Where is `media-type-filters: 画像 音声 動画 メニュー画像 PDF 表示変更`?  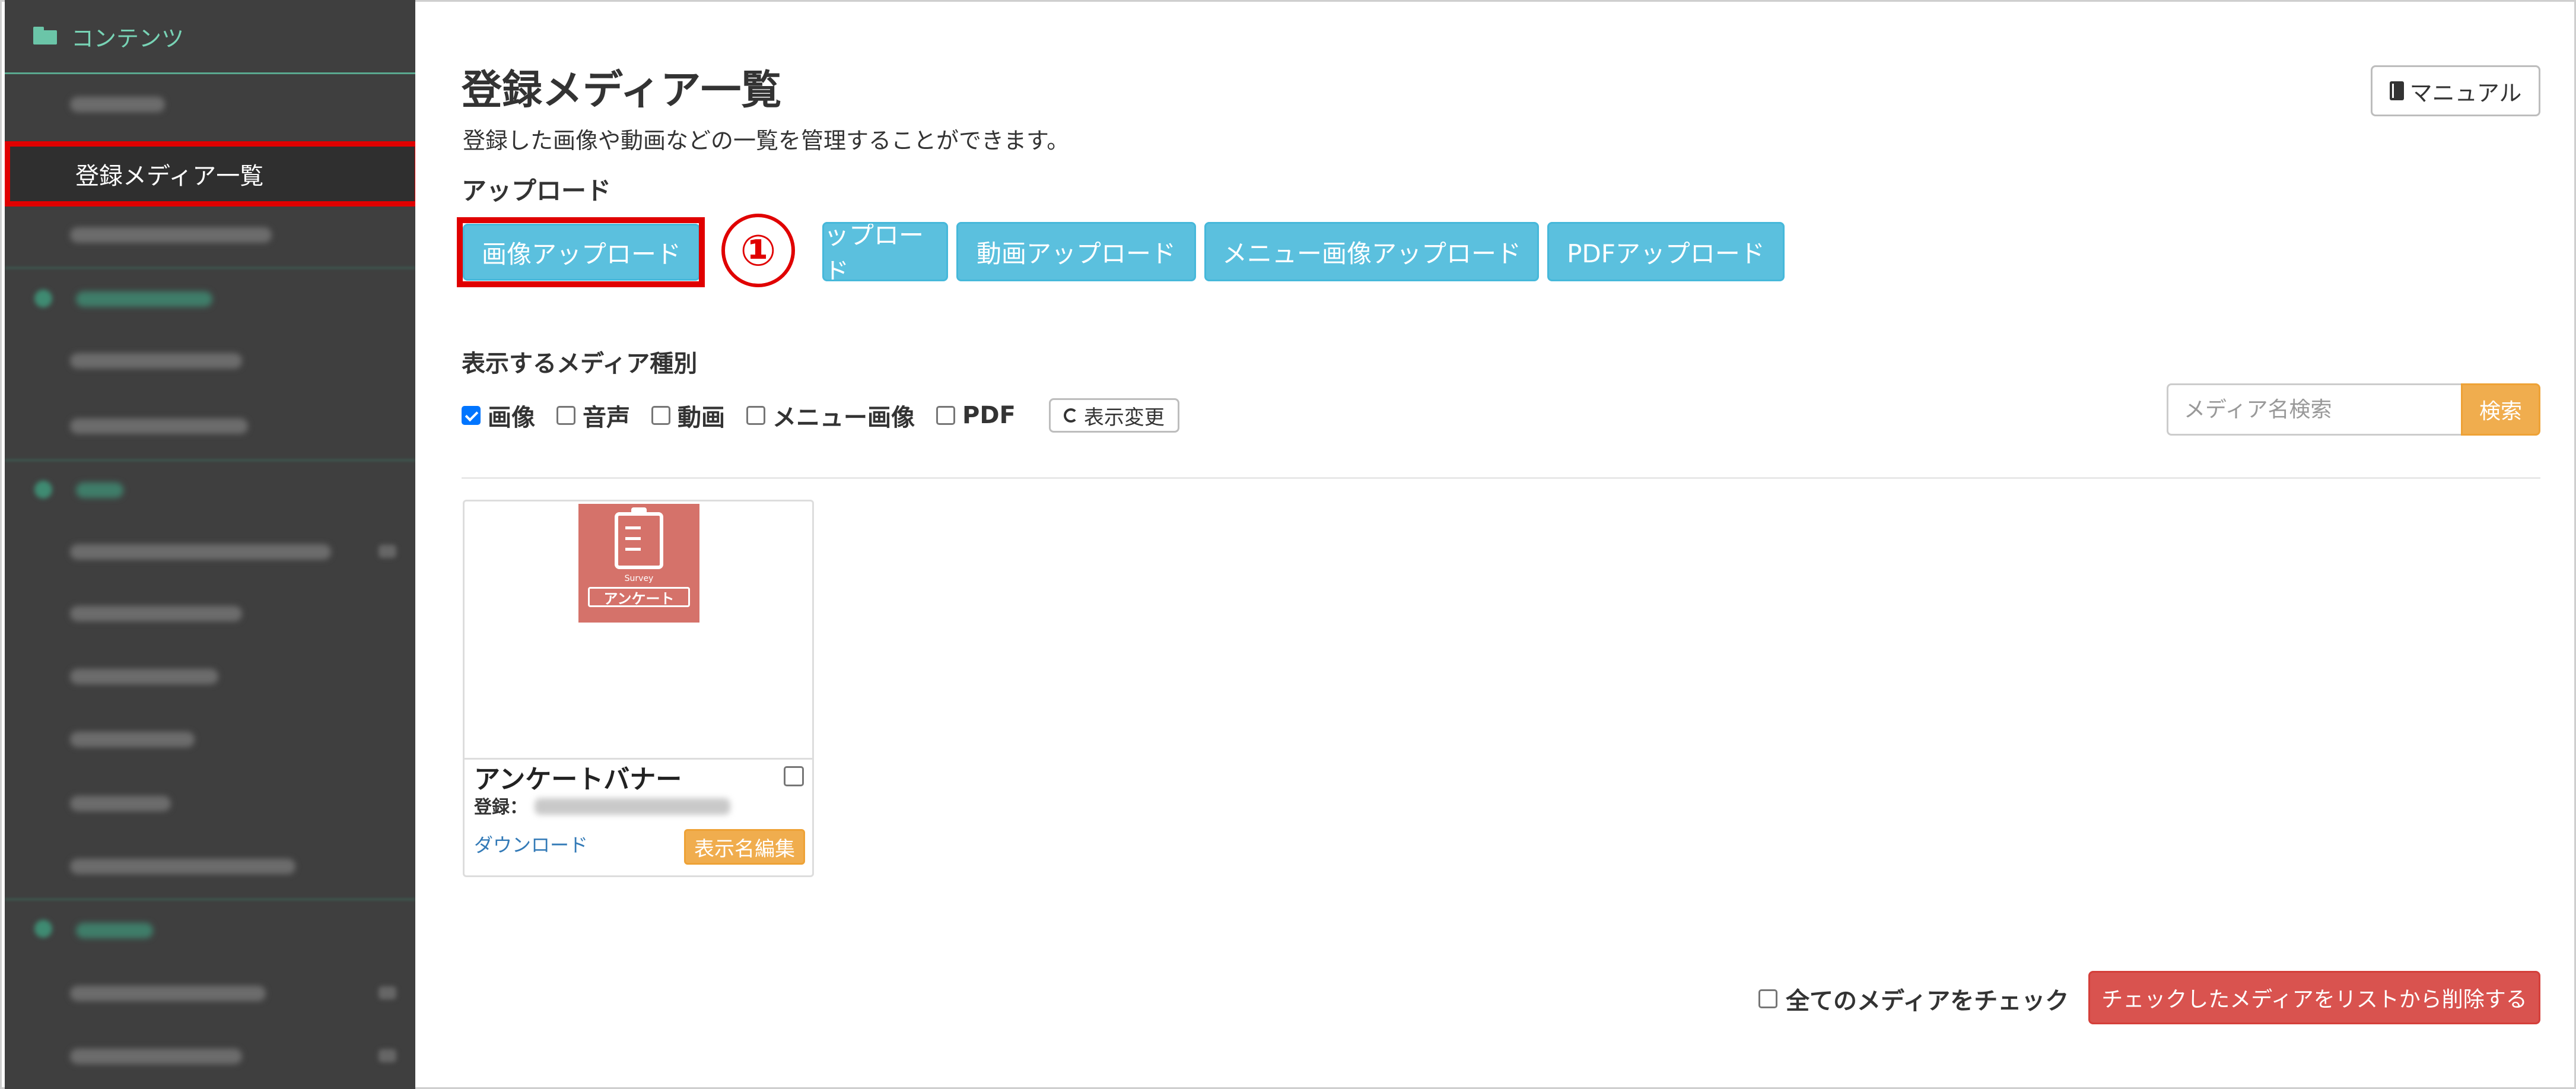
media-type-filters: 画像 音声 動画 メニュー画像 PDF 表示変更 is located at coordinates (820, 415).